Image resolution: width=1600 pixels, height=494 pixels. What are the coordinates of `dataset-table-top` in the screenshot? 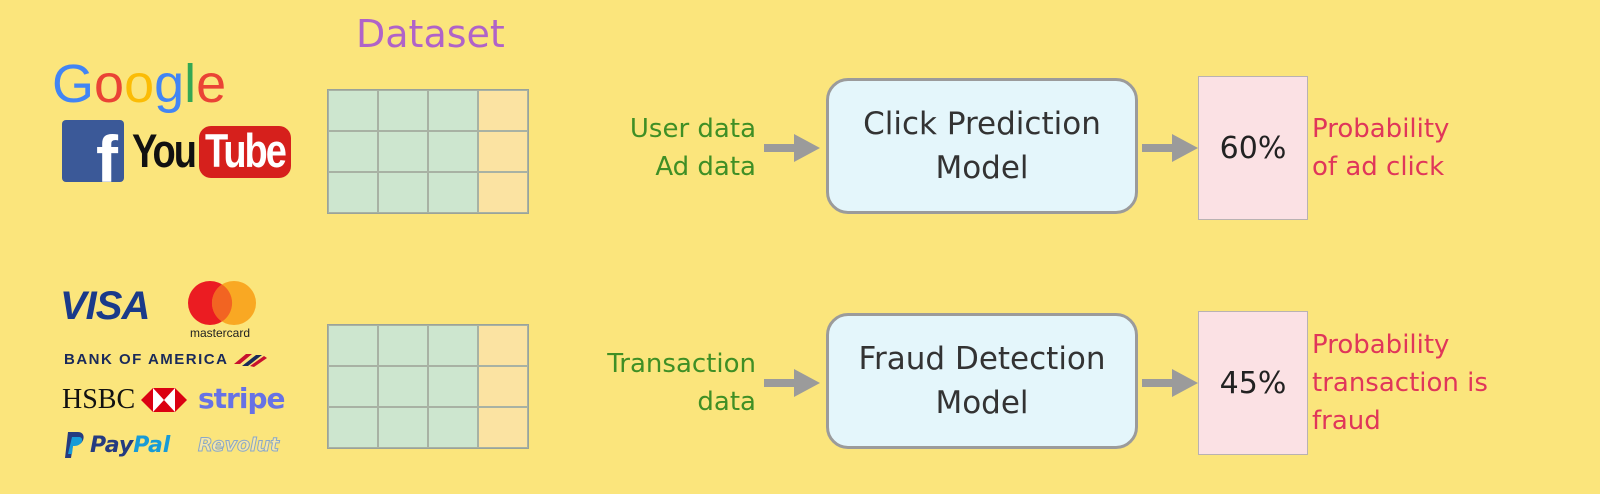 It's located at (428, 151).